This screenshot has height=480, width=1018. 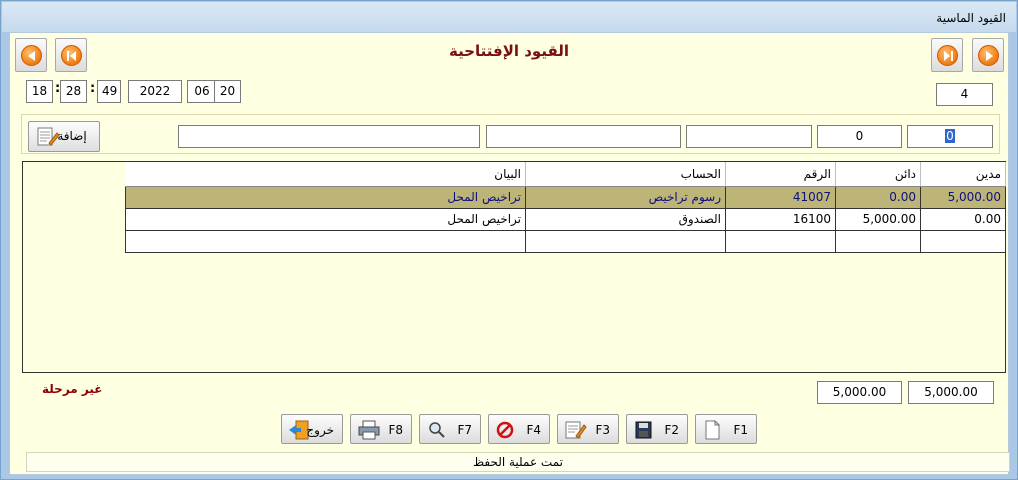 What do you see at coordinates (963, 241) in the screenshot?
I see `cell-debit` at bounding box center [963, 241].